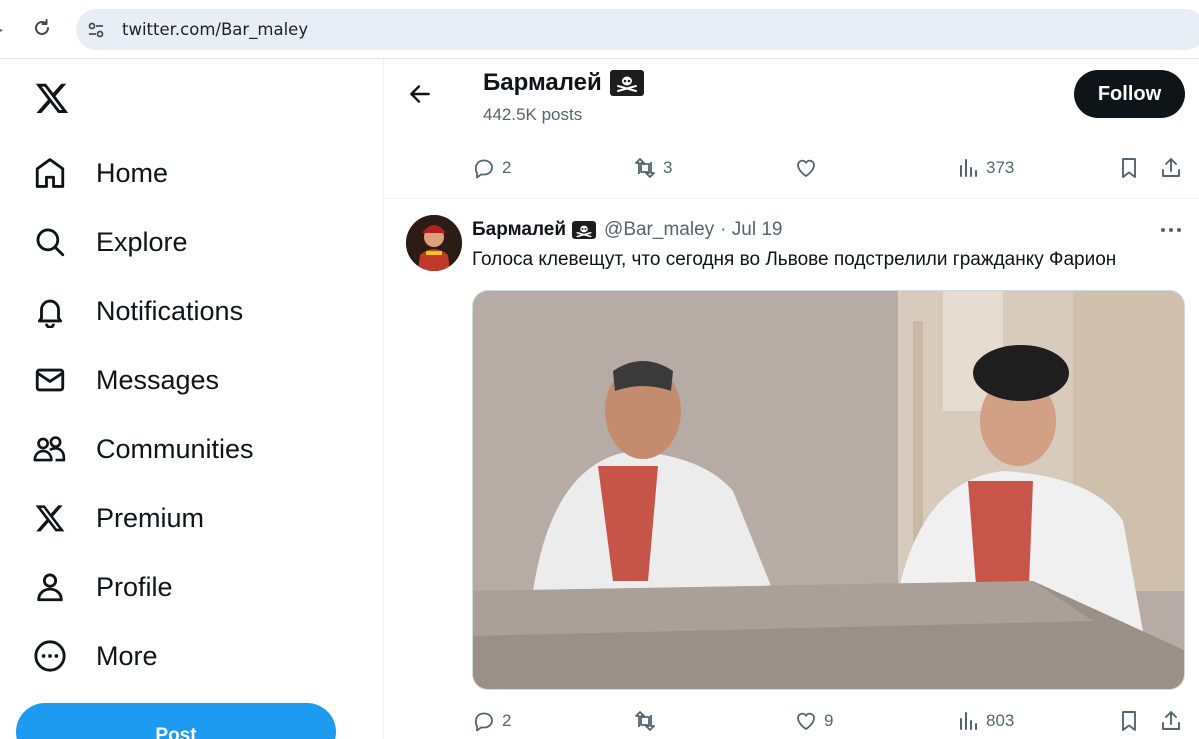  What do you see at coordinates (50, 656) in the screenshot?
I see `more-circle-icon` at bounding box center [50, 656].